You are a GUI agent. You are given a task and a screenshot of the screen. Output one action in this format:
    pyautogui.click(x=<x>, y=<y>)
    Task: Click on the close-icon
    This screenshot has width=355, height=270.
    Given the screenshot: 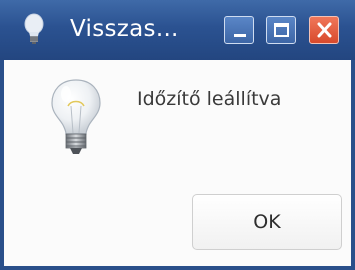 What is the action you would take?
    pyautogui.click(x=324, y=30)
    